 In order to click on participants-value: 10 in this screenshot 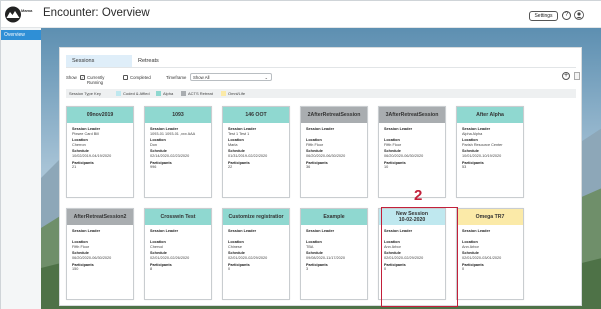, I will do `click(386, 167)`.